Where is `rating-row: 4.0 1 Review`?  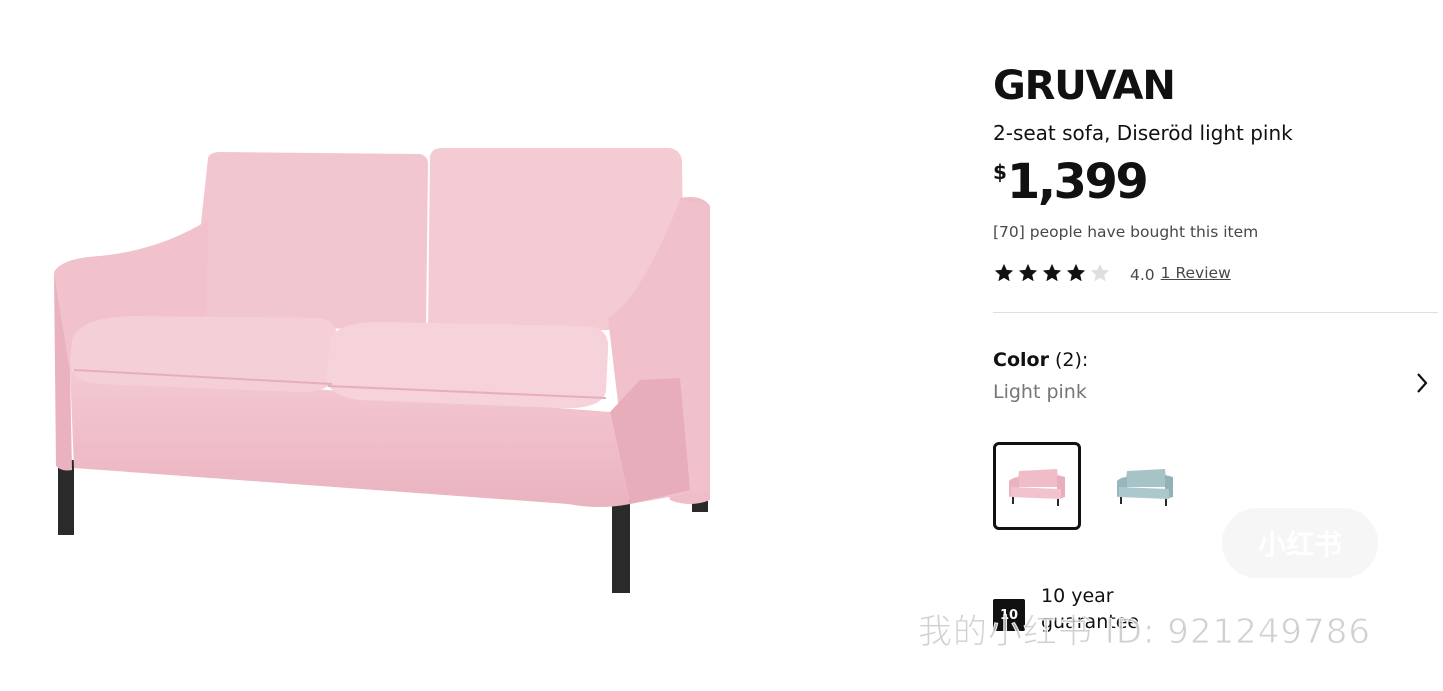 rating-row: 4.0 1 Review is located at coordinates (1215, 273).